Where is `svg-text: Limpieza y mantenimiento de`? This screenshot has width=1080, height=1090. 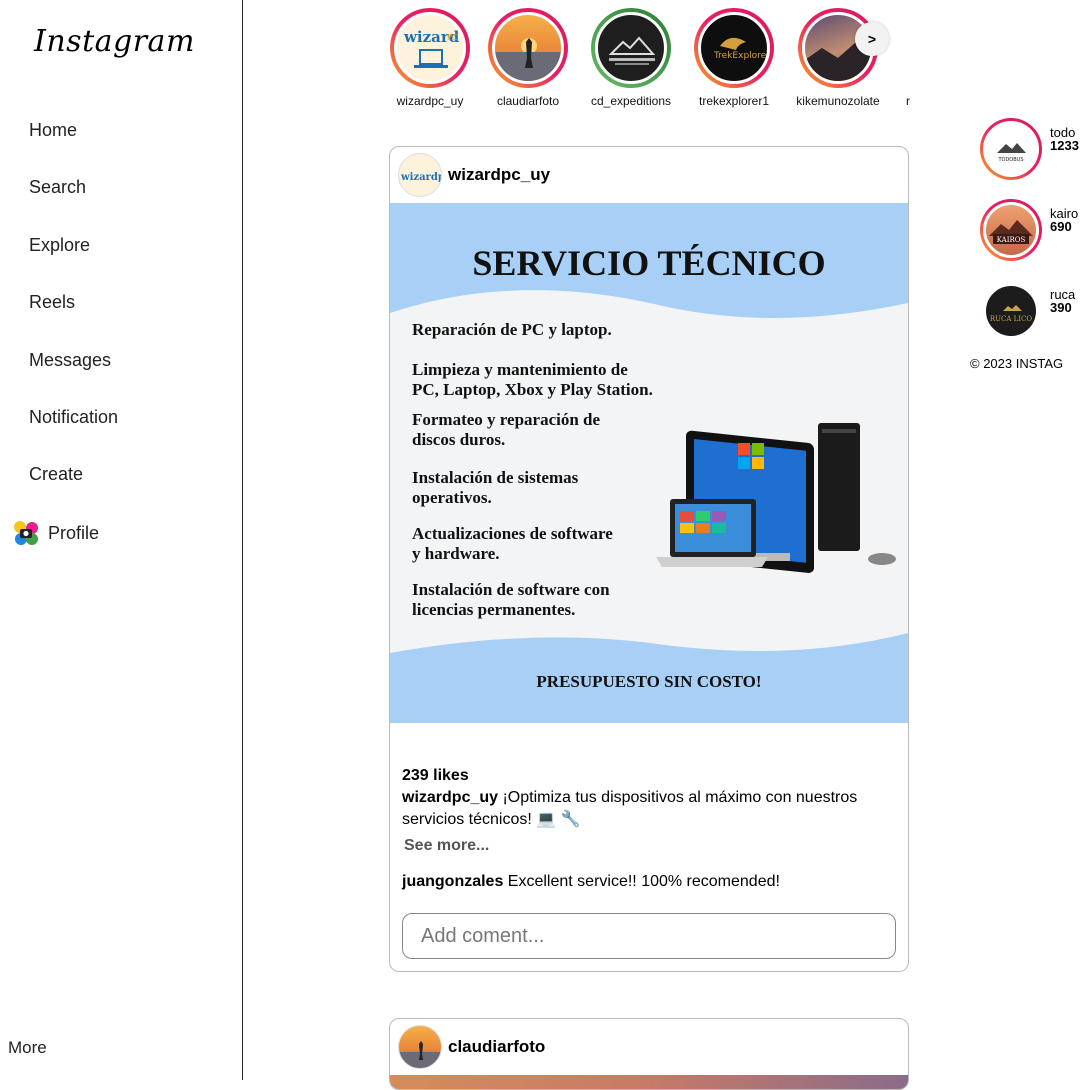 svg-text: Limpieza y mantenimiento de is located at coordinates (520, 369).